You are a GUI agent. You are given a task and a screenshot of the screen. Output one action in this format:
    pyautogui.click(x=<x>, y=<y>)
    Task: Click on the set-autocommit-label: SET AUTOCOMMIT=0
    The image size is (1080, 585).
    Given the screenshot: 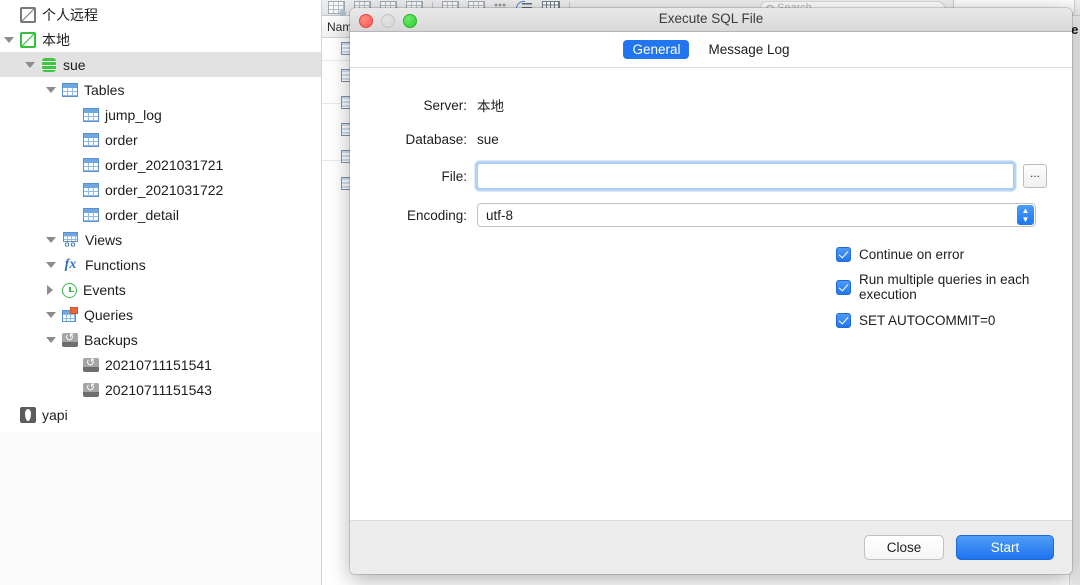 What is the action you would take?
    pyautogui.click(x=927, y=320)
    